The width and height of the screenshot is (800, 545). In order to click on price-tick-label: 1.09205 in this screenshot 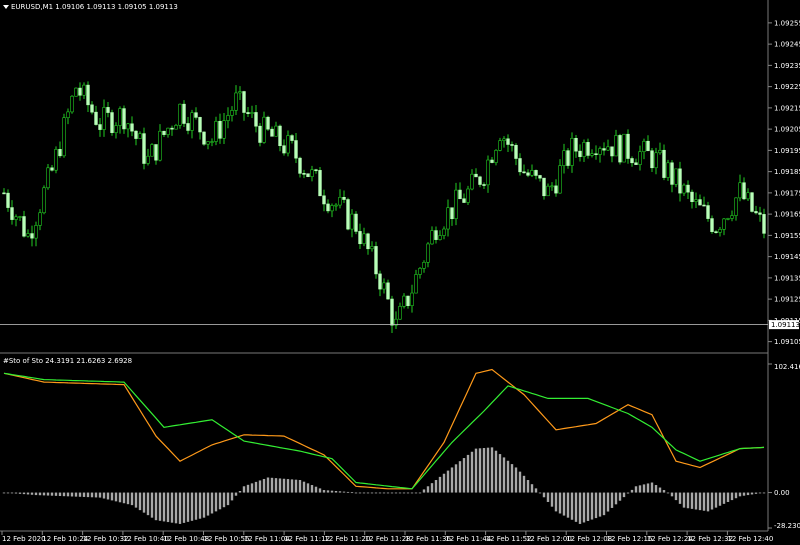, I will do `click(787, 130)`.